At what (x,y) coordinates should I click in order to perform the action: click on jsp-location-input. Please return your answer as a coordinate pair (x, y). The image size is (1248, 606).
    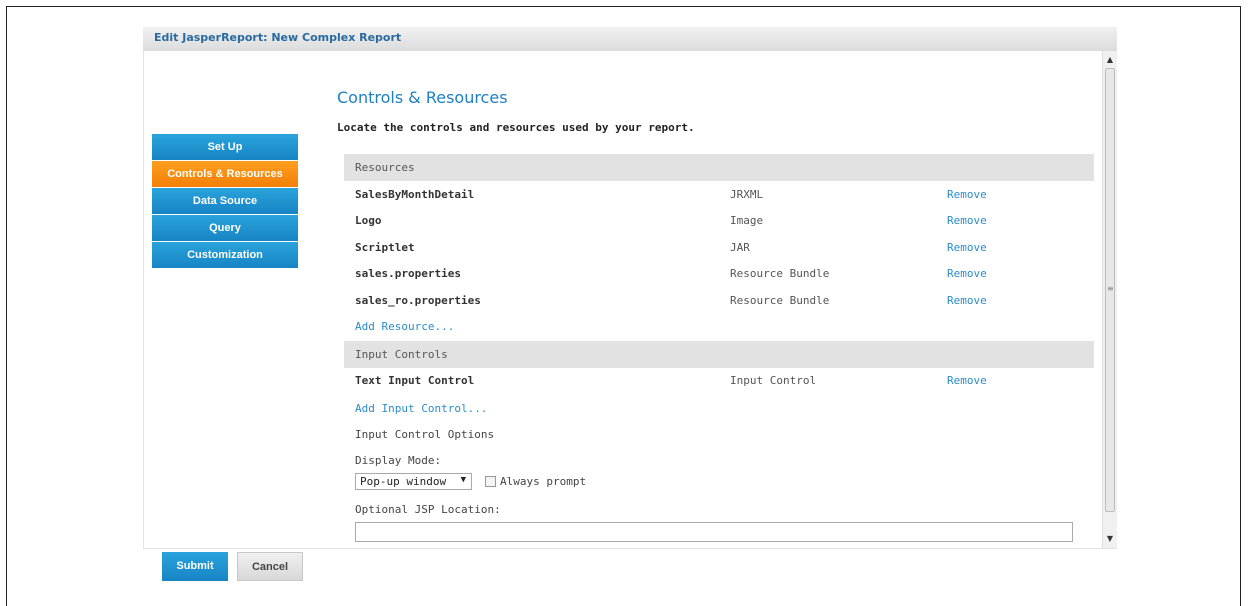
    Looking at the image, I should click on (714, 532).